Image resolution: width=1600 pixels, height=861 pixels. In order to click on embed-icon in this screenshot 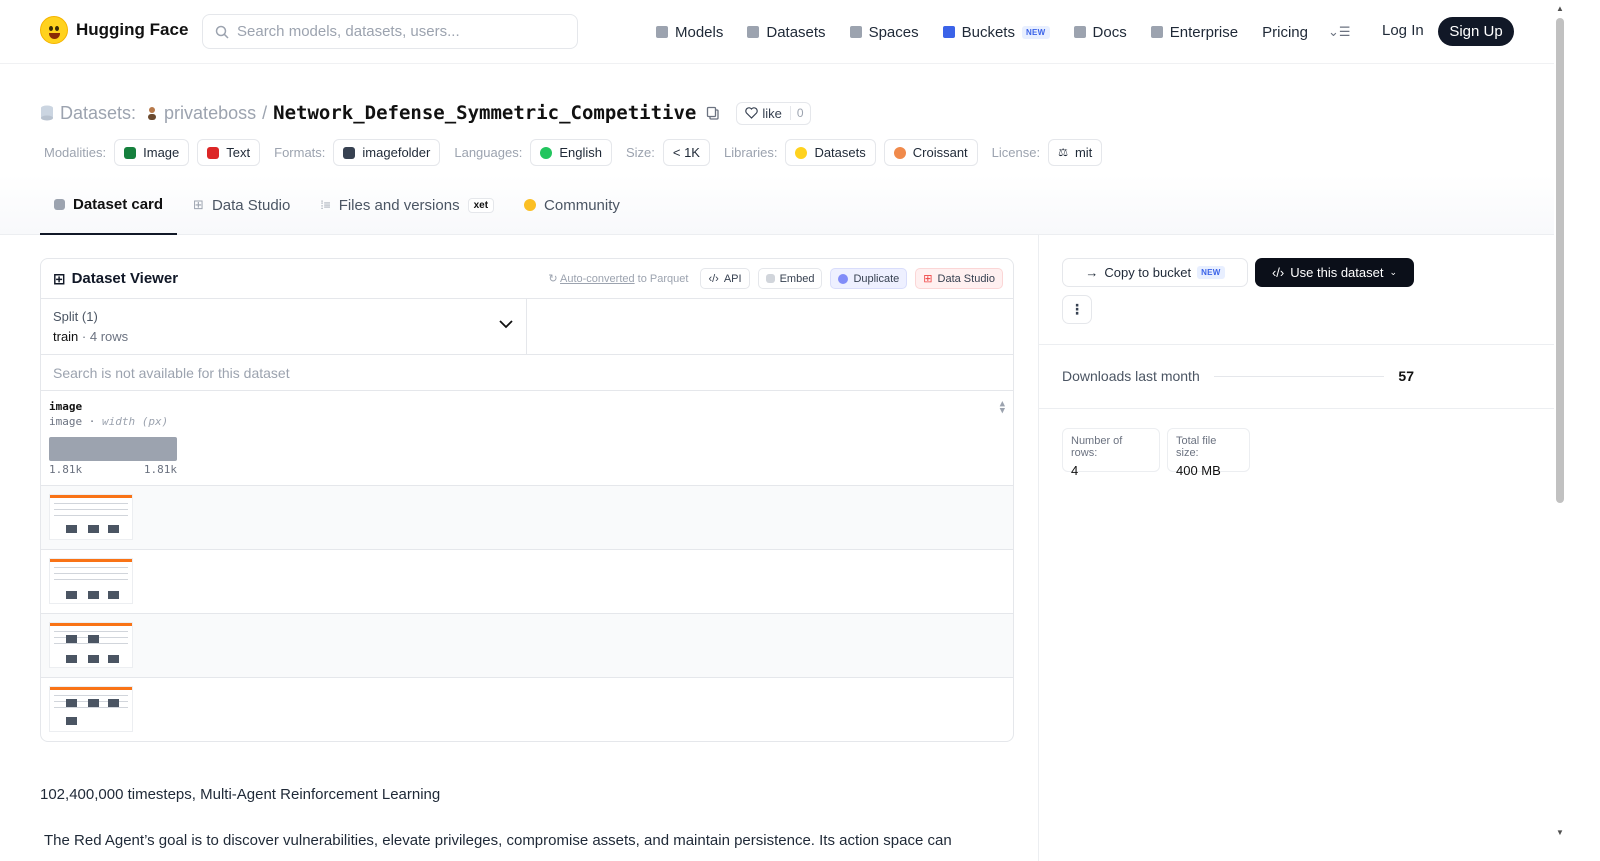, I will do `click(770, 278)`.